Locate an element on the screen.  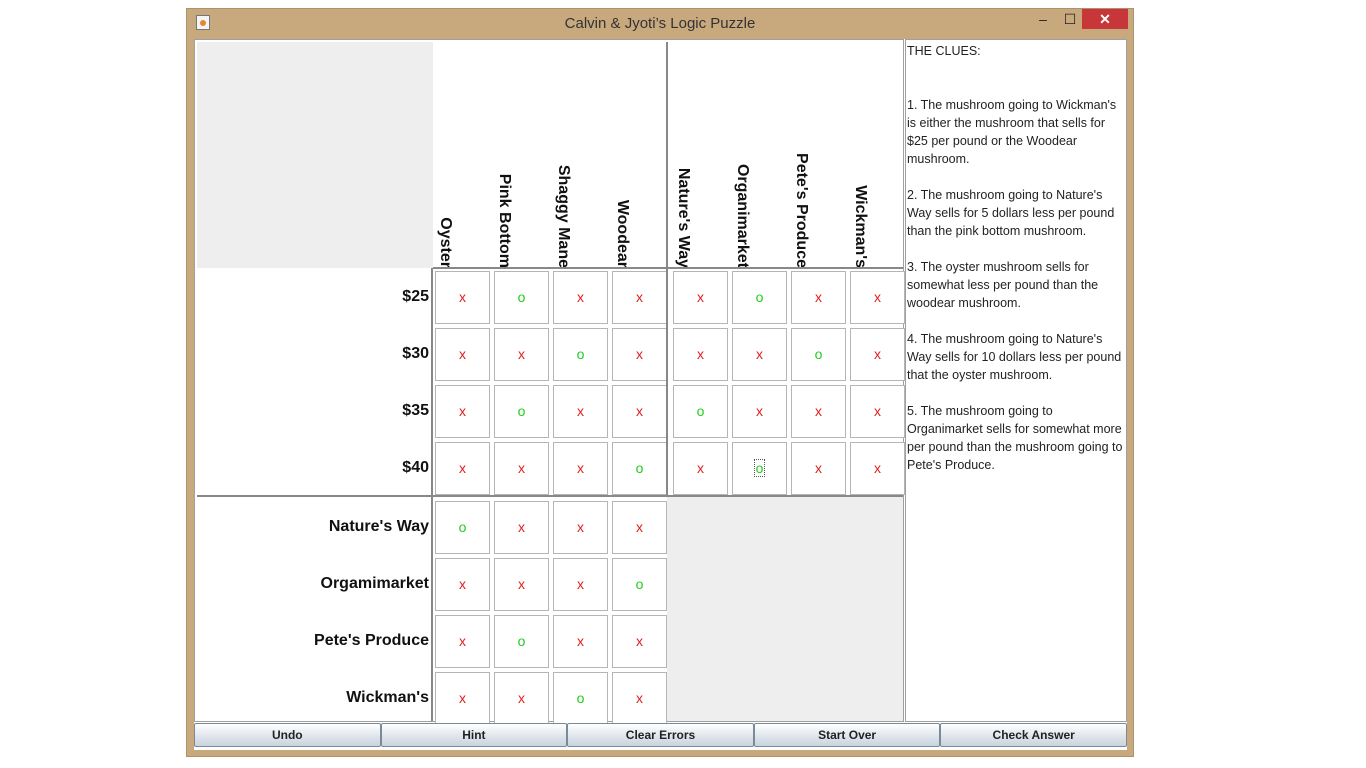
row-label: $35 is located at coordinates (415, 410).